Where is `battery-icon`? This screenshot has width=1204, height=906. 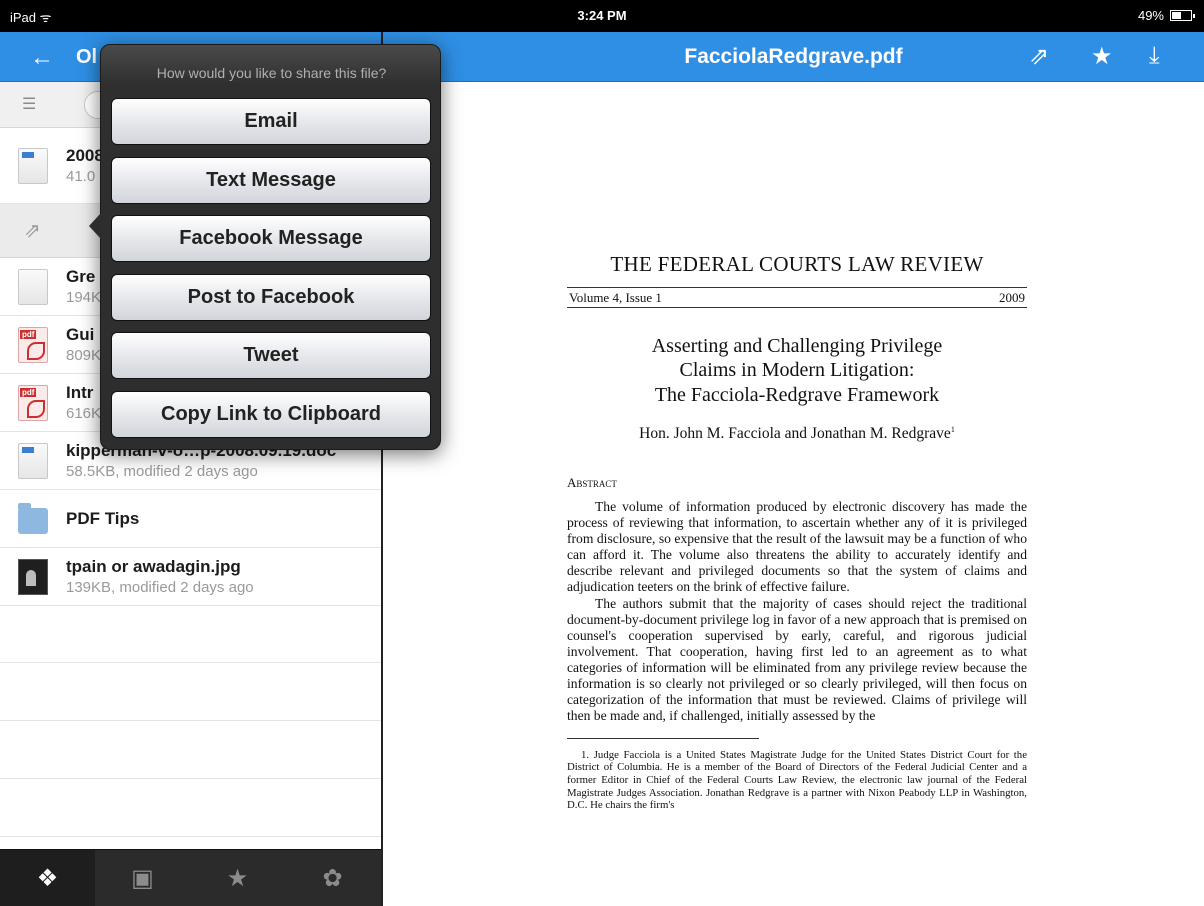
battery-icon is located at coordinates (1182, 15).